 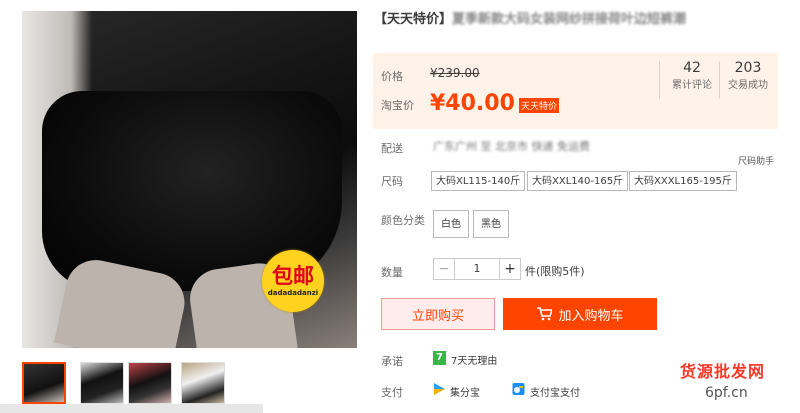 I want to click on alipay-icon, so click(x=518, y=389).